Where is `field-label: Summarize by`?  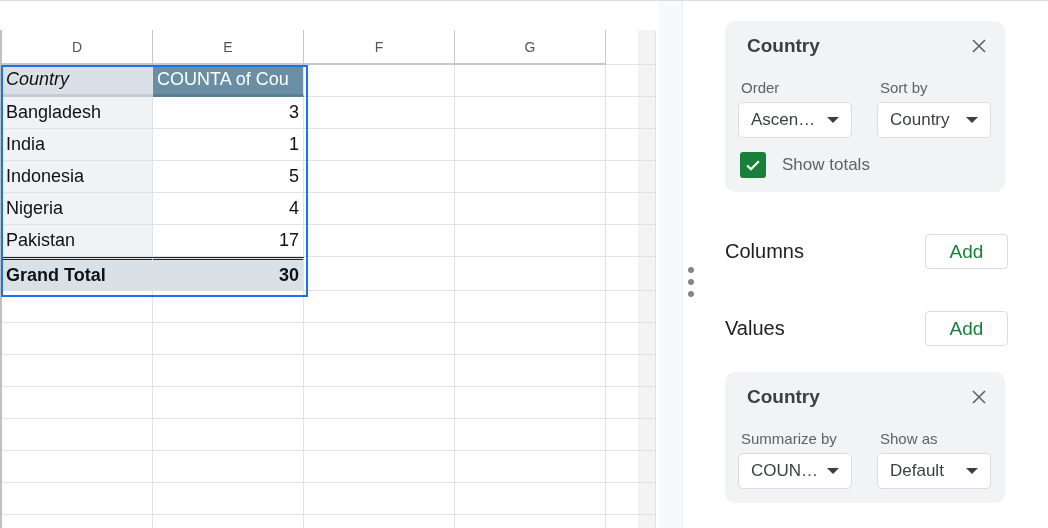 field-label: Summarize by is located at coordinates (789, 438).